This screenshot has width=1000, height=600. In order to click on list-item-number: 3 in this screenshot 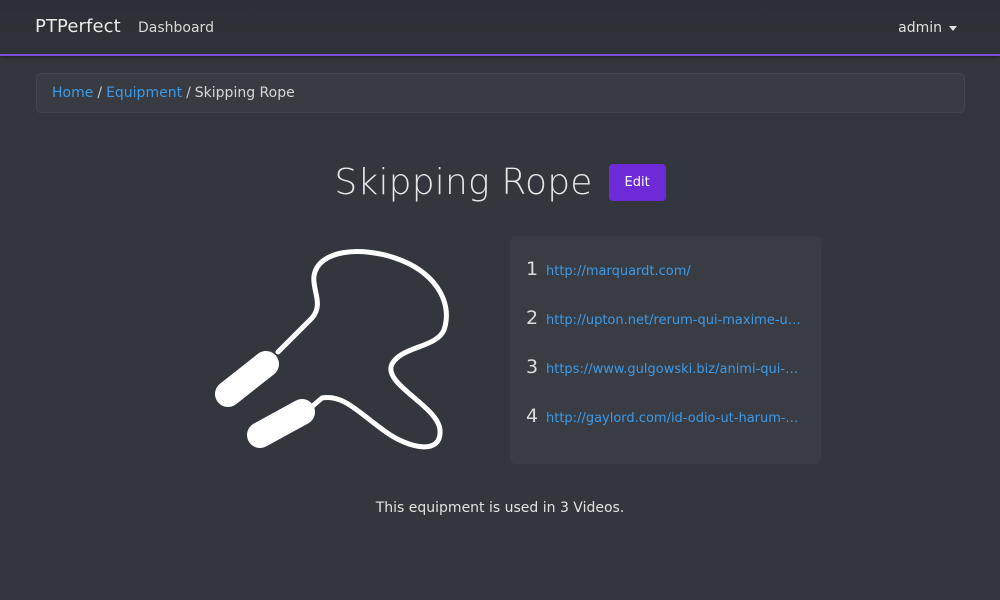, I will do `click(532, 367)`.